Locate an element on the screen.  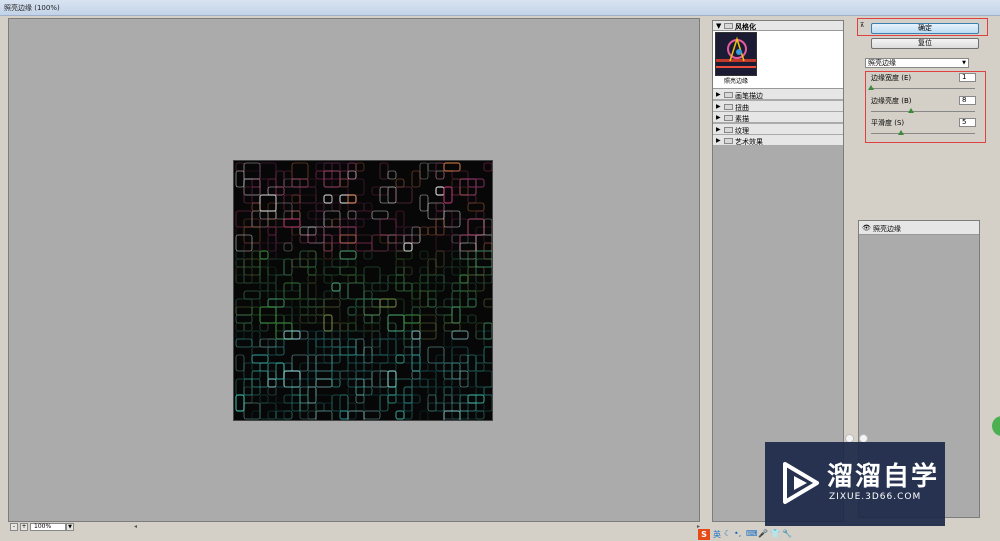
shirt-icon: 👕 is located at coordinates (775, 533).